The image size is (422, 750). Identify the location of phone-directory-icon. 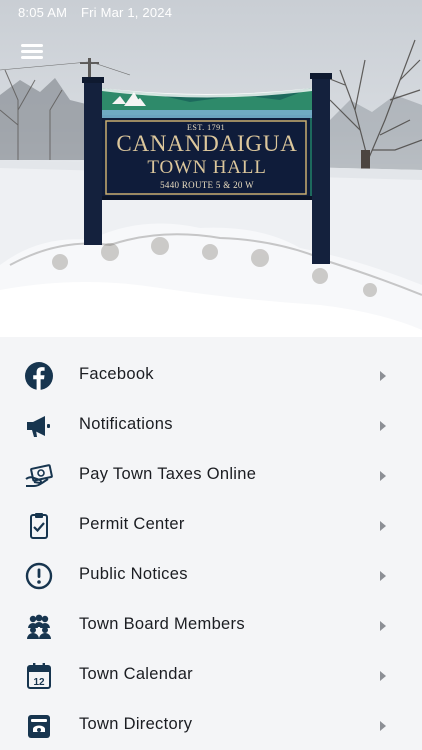
(39, 726).